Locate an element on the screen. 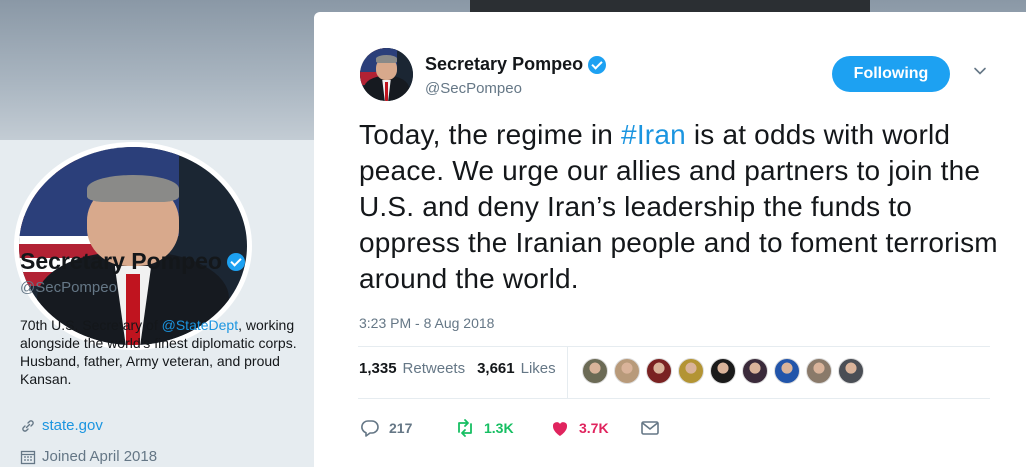 The height and width of the screenshot is (467, 1026). profile-joined: Joined April 2018 is located at coordinates (88, 456).